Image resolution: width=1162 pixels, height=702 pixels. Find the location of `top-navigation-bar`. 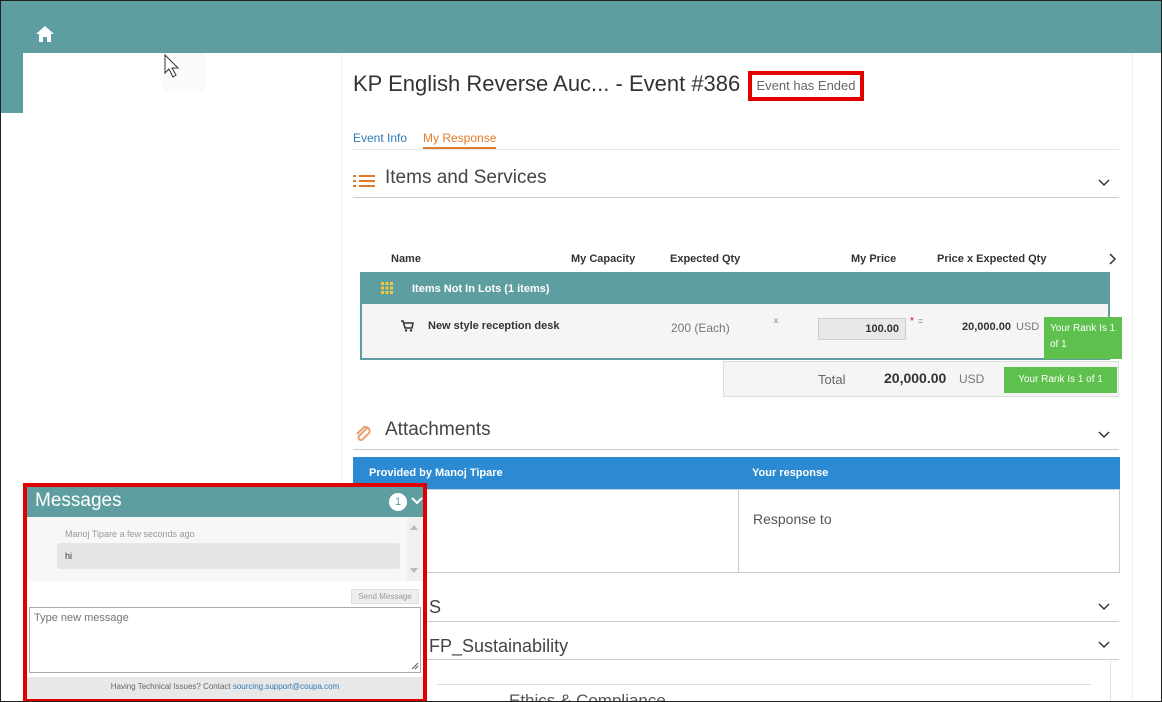

top-navigation-bar is located at coordinates (581, 27).